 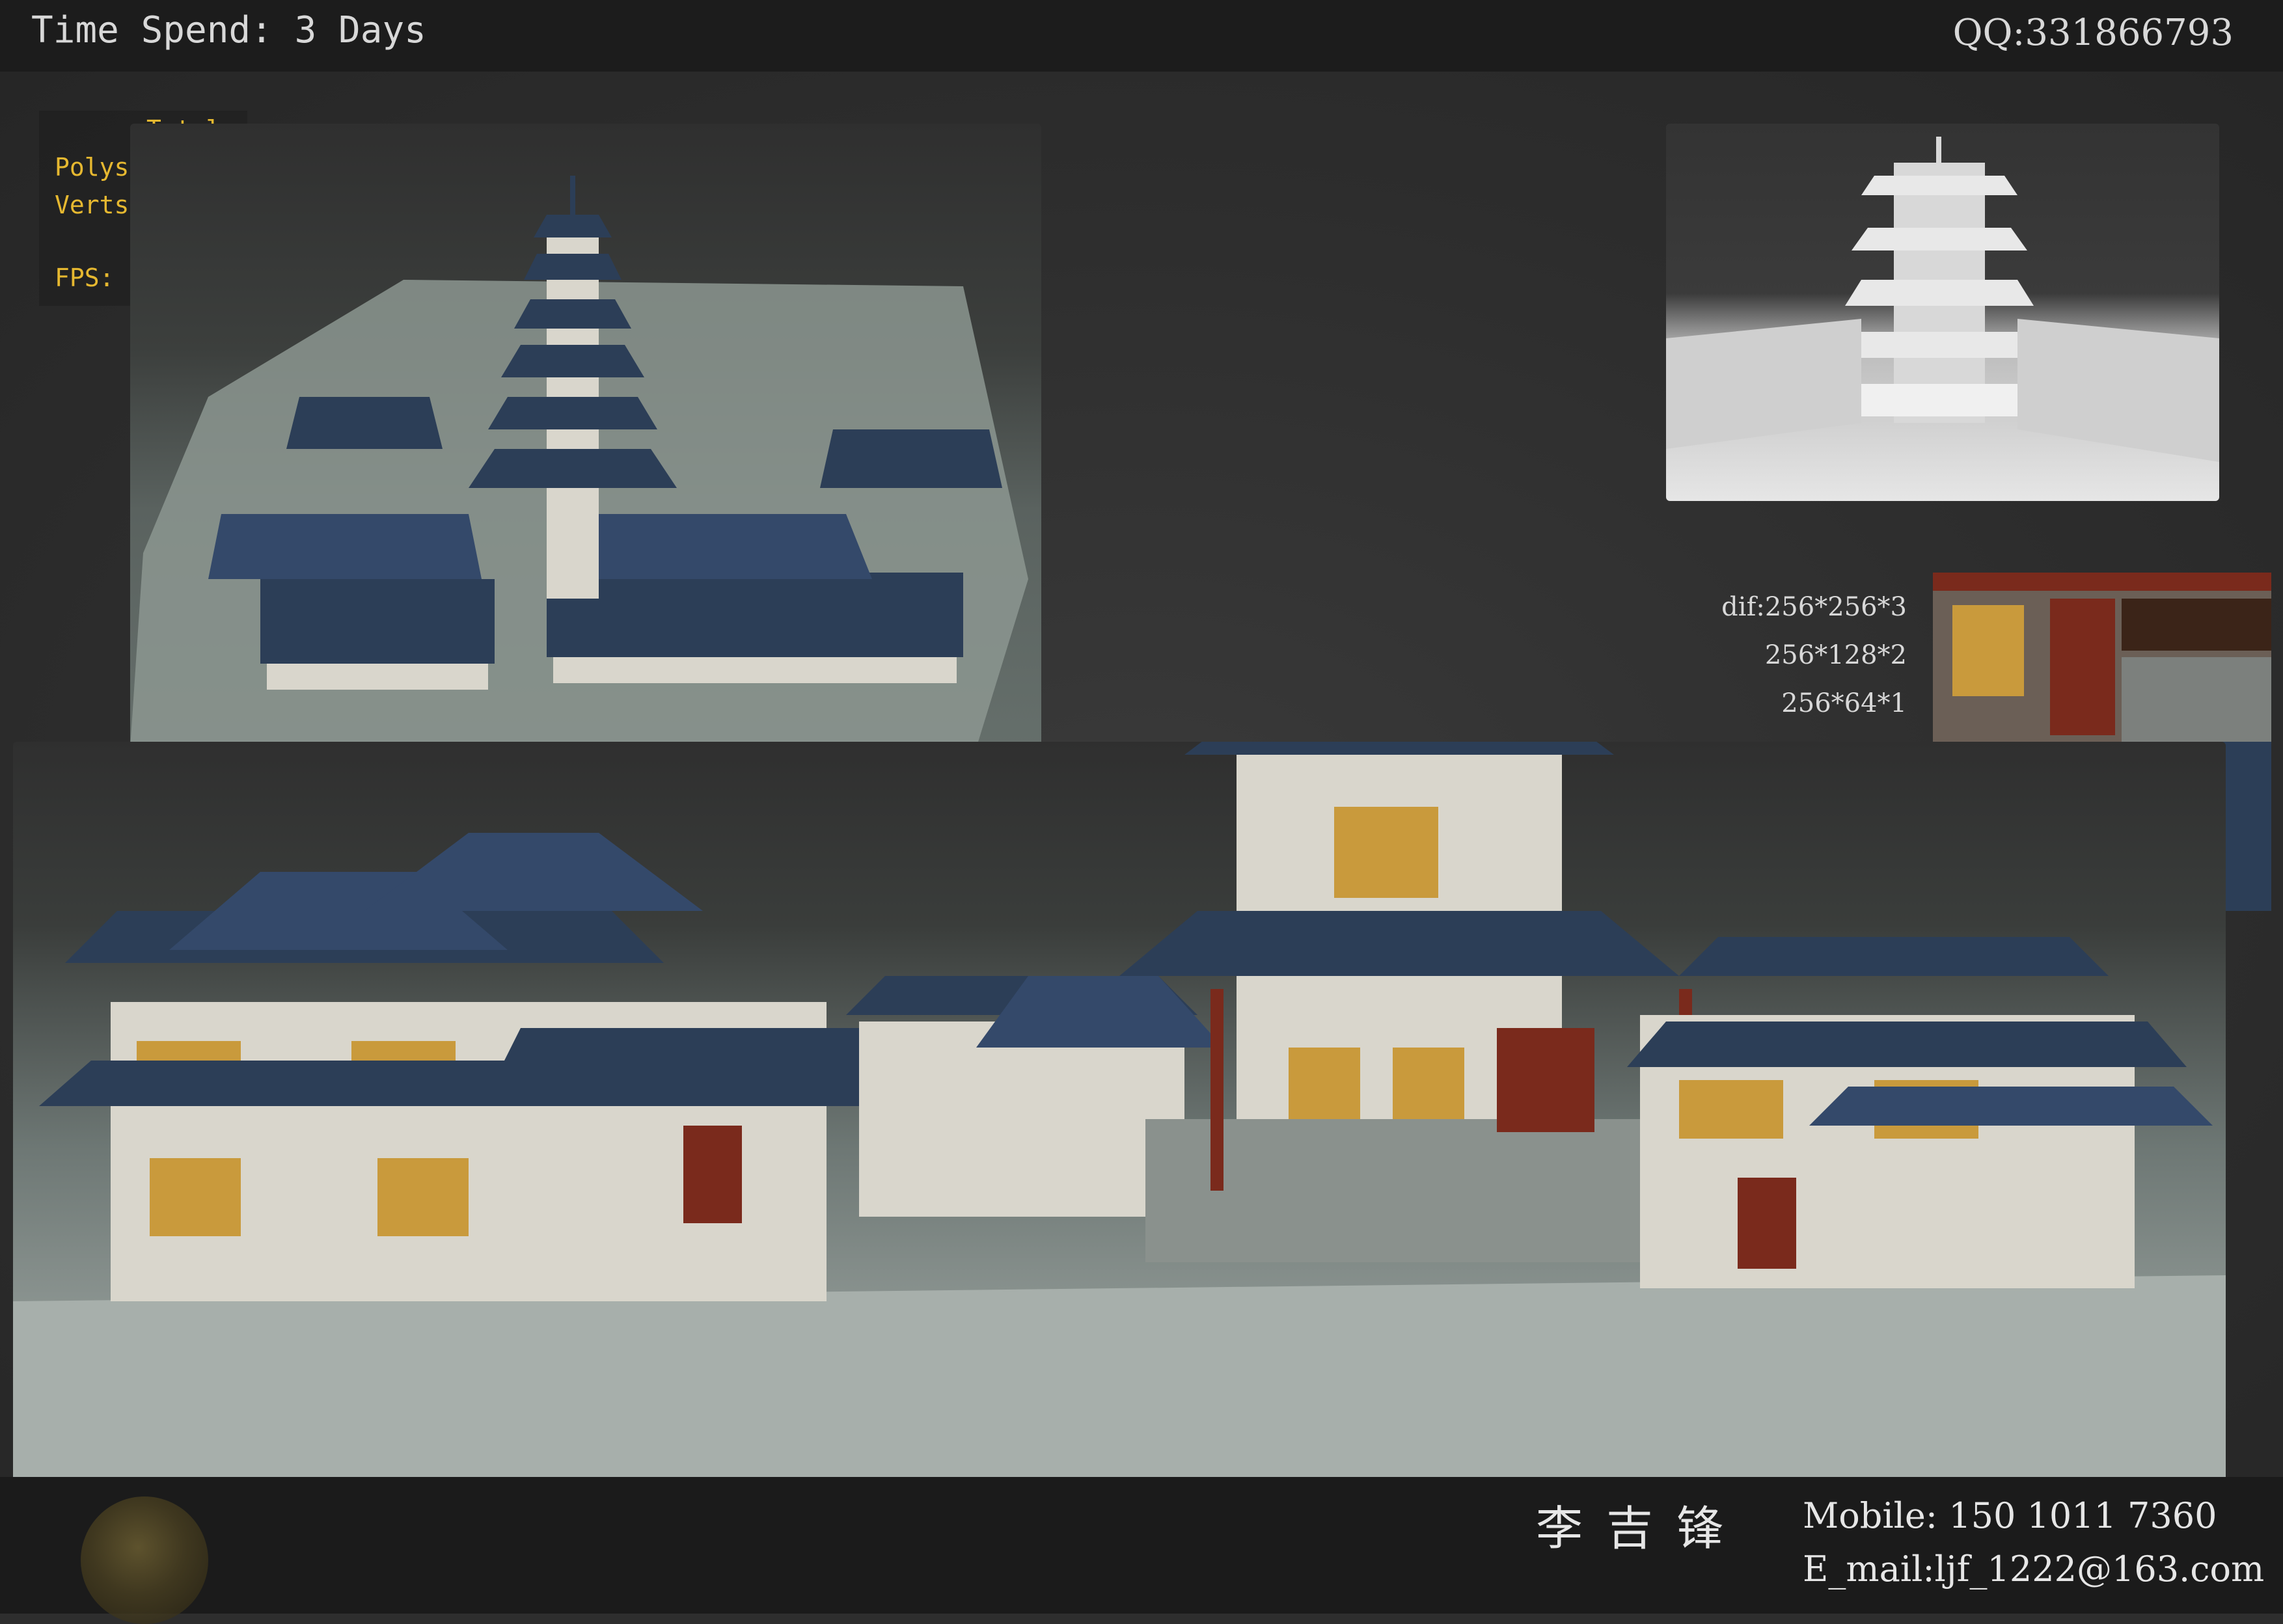 What do you see at coordinates (1943, 299) in the screenshot?
I see `clay-illustration` at bounding box center [1943, 299].